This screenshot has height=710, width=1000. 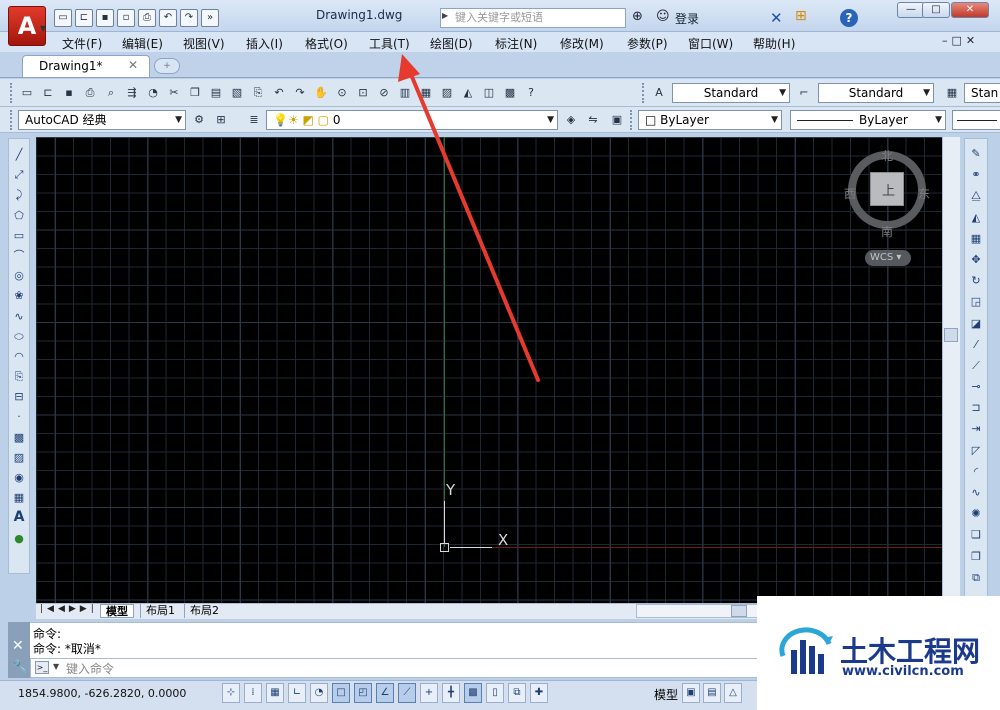 What do you see at coordinates (617, 120) in the screenshot?
I see `layer-match-icon: ▣` at bounding box center [617, 120].